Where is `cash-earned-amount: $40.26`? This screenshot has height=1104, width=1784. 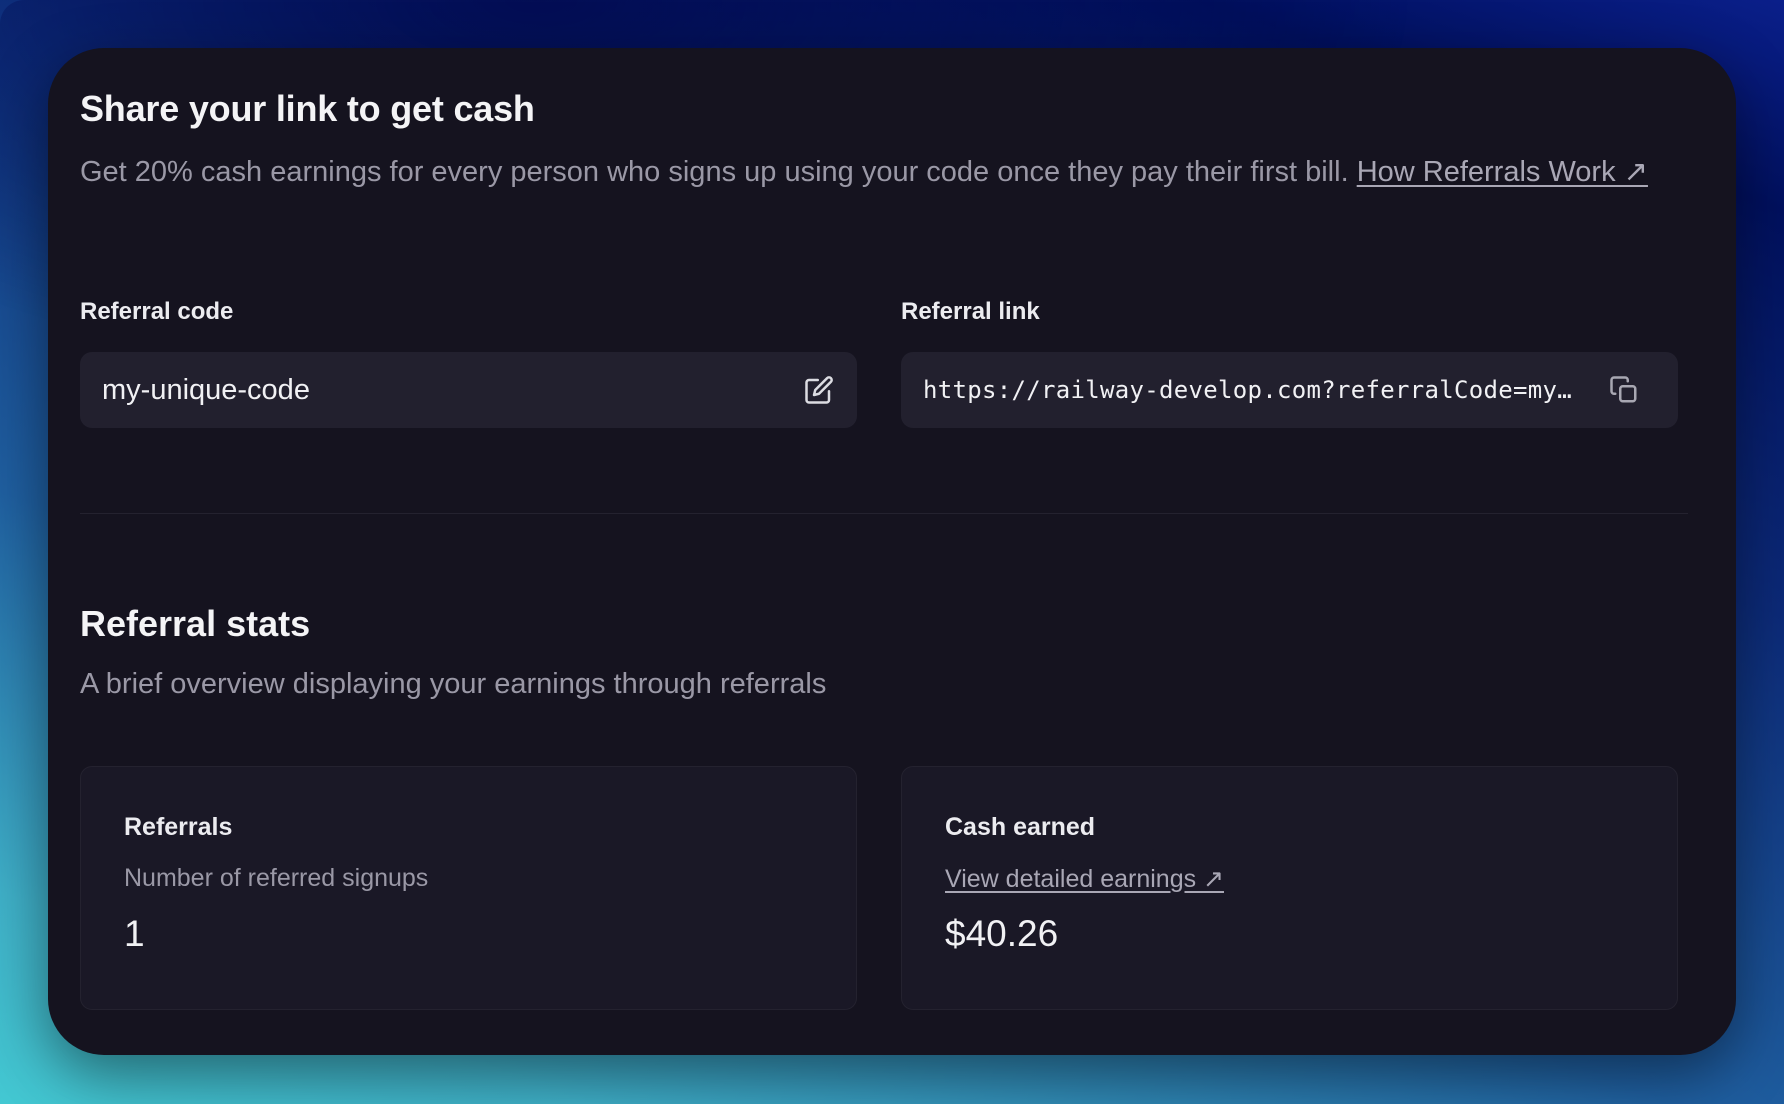
cash-earned-amount: $40.26 is located at coordinates (1002, 933).